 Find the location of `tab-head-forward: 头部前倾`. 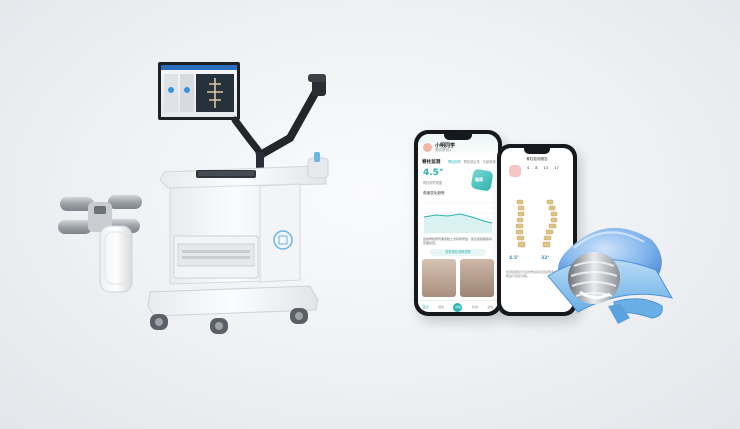

tab-head-forward: 头部前倾 is located at coordinates (489, 161).